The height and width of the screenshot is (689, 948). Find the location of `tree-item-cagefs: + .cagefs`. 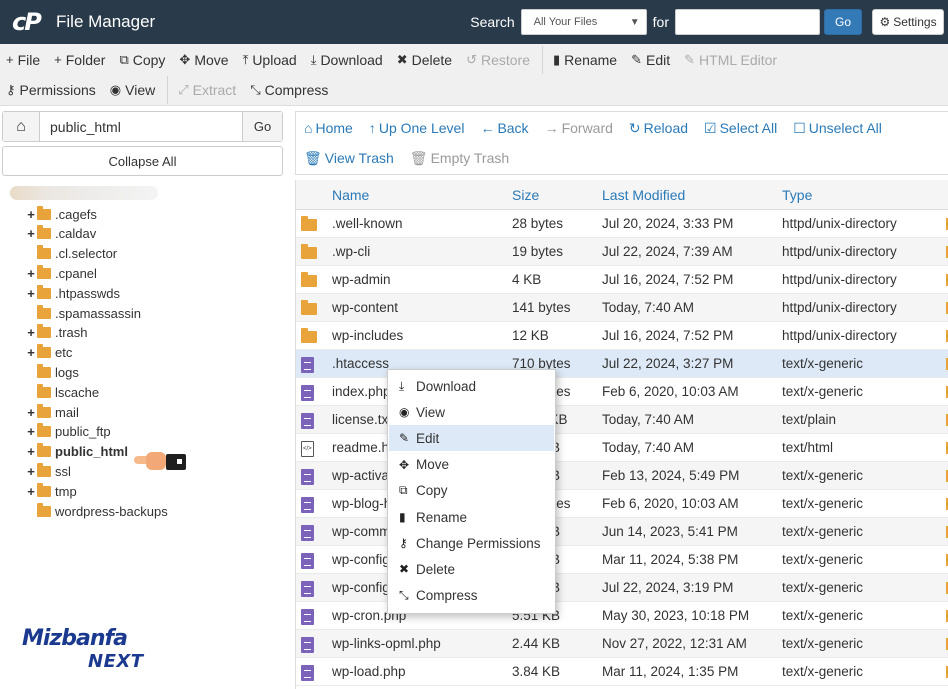

tree-item-cagefs: + .cagefs is located at coordinates (61, 214).